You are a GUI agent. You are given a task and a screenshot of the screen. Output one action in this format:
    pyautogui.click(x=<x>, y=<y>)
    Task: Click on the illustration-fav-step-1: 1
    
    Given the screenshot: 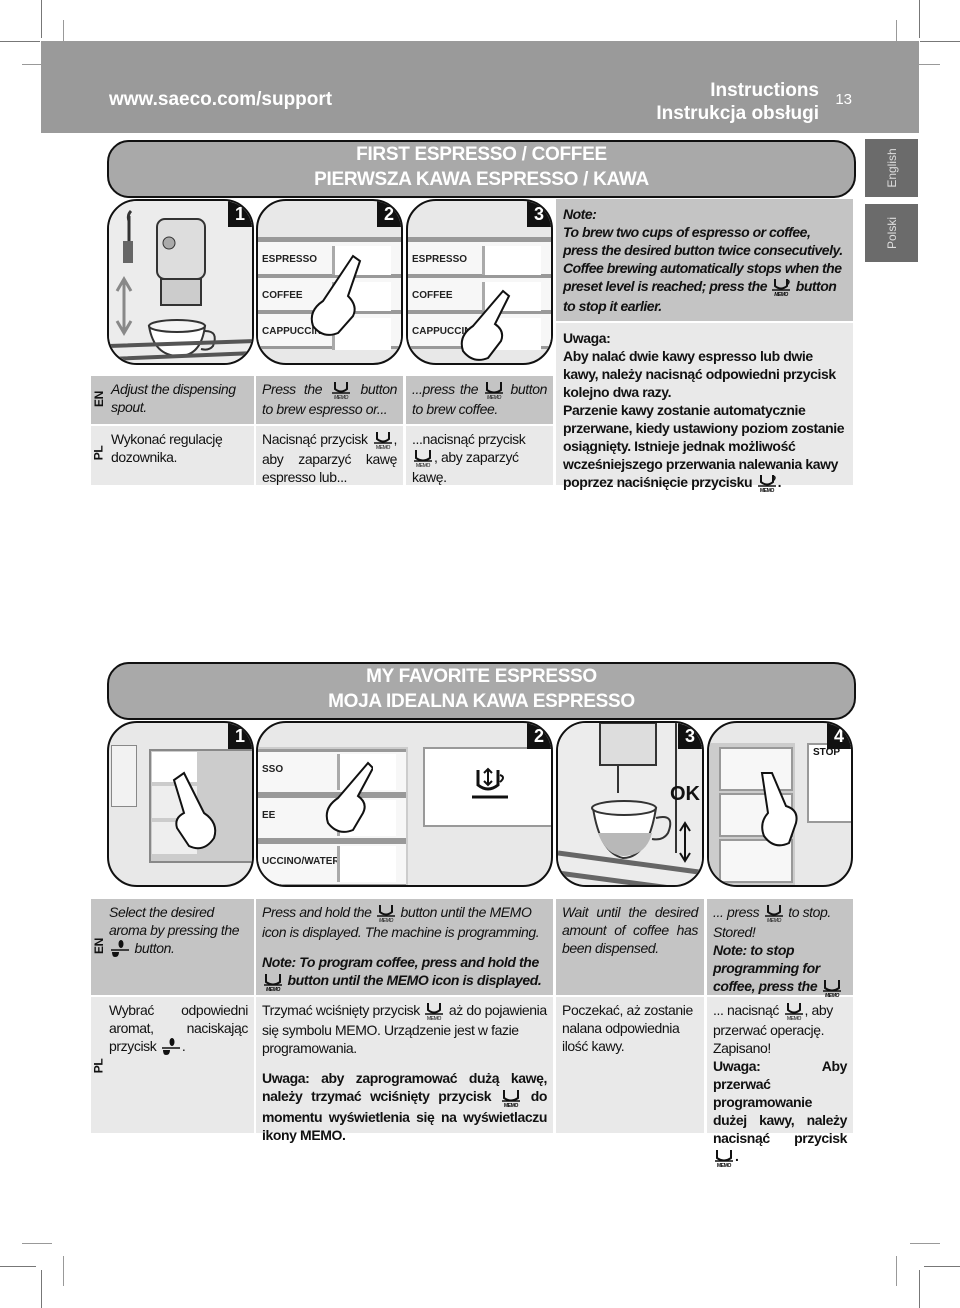 What is the action you would take?
    pyautogui.click(x=180, y=804)
    